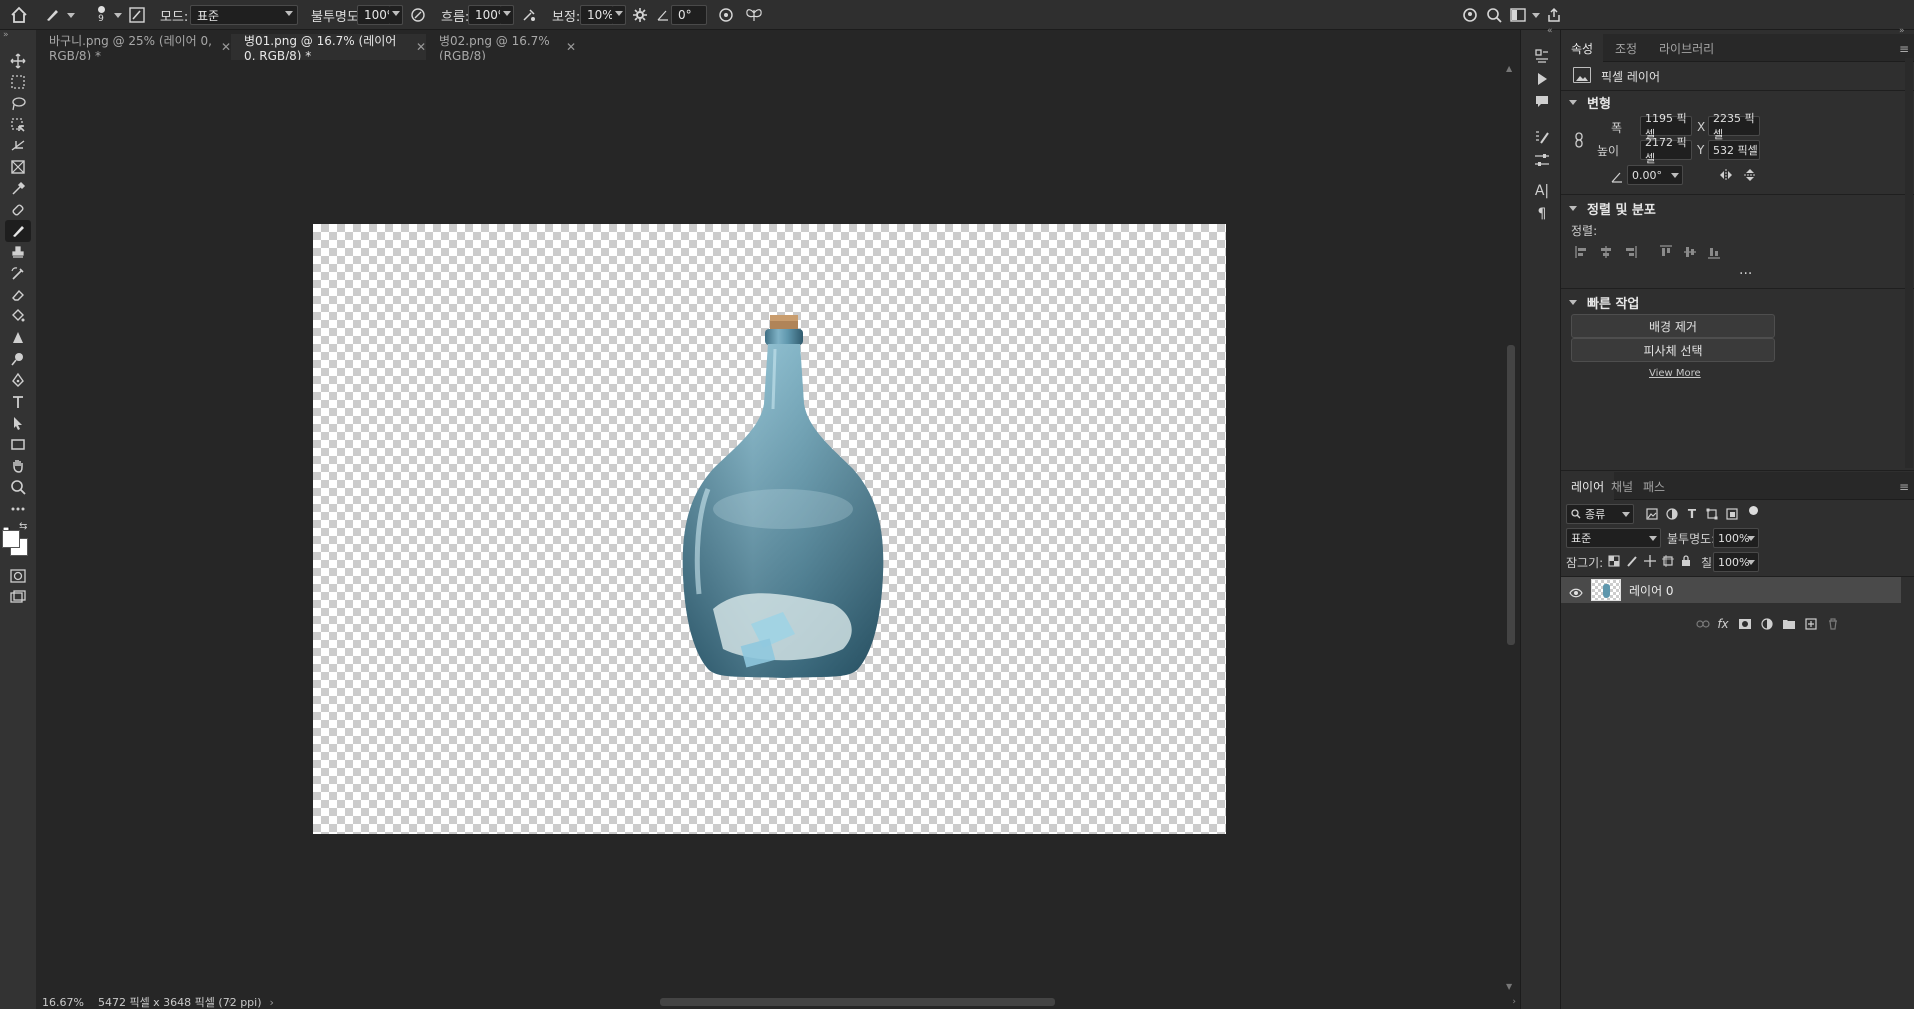 The height and width of the screenshot is (1009, 1914). Describe the element at coordinates (18, 210) in the screenshot. I see `healing-brush-tool-icon` at that location.